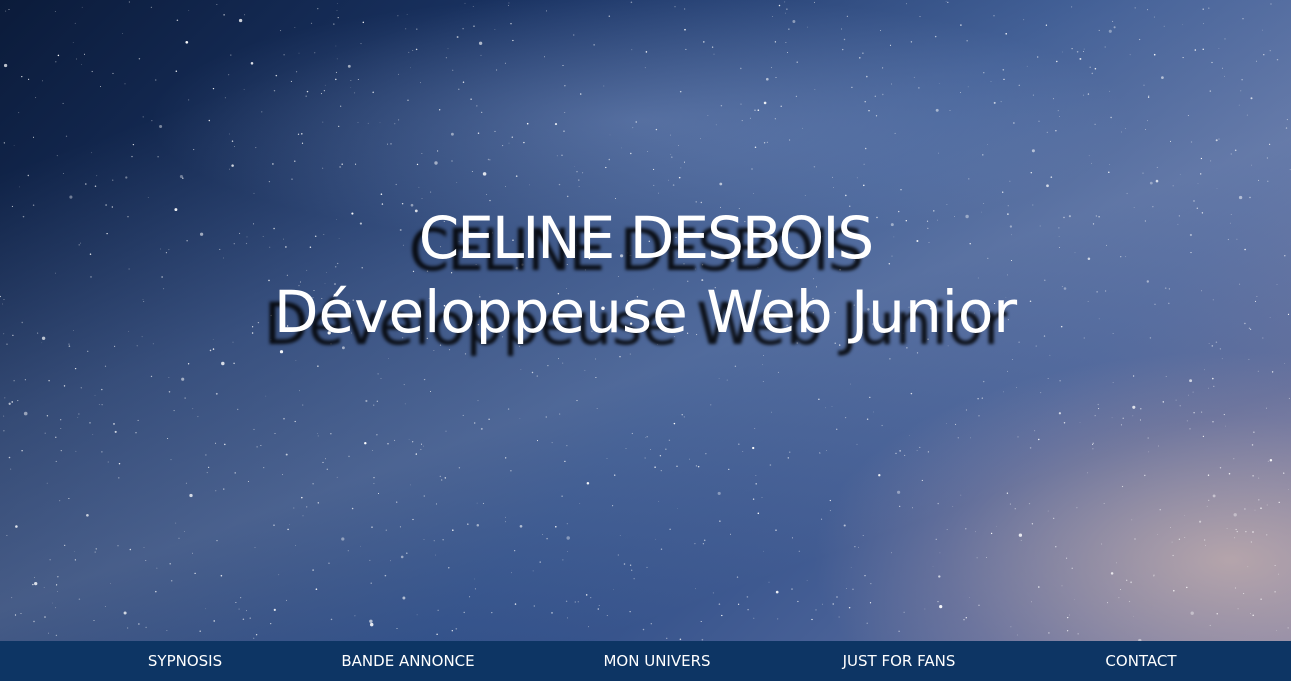  What do you see at coordinates (407, 661) in the screenshot?
I see `nav-item-bande-annonce: BANDE ANNONCE` at bounding box center [407, 661].